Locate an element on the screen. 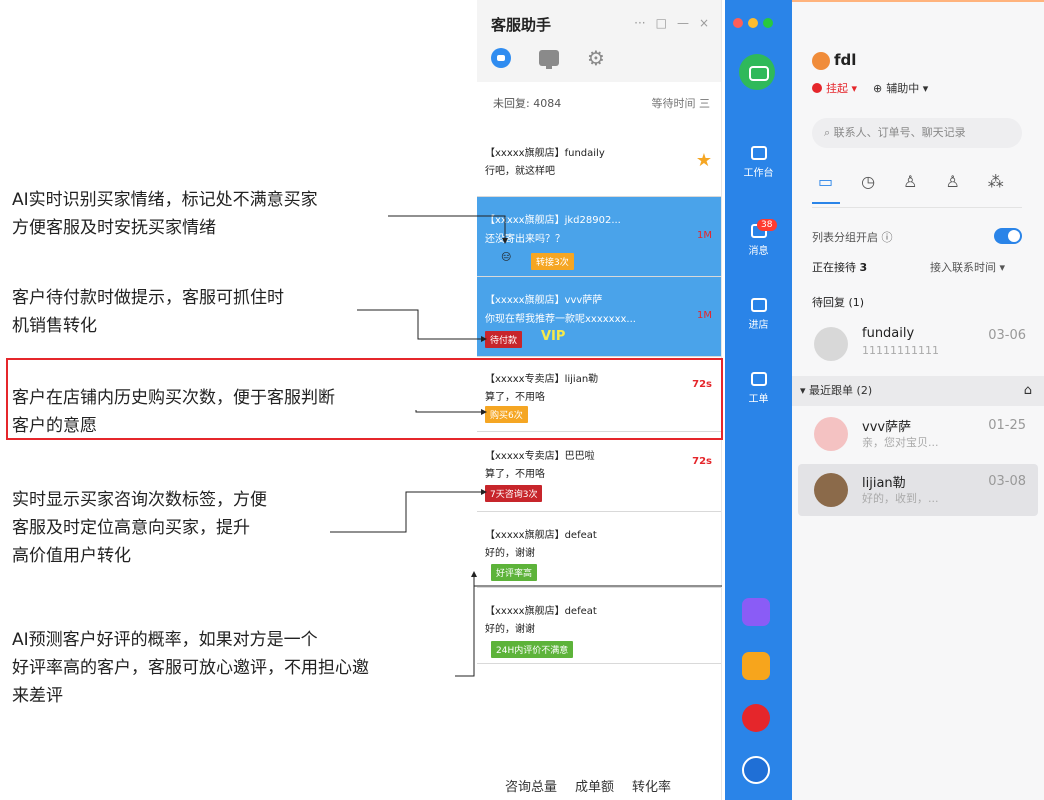  clear-icon: ⌂ is located at coordinates (1028, 391).